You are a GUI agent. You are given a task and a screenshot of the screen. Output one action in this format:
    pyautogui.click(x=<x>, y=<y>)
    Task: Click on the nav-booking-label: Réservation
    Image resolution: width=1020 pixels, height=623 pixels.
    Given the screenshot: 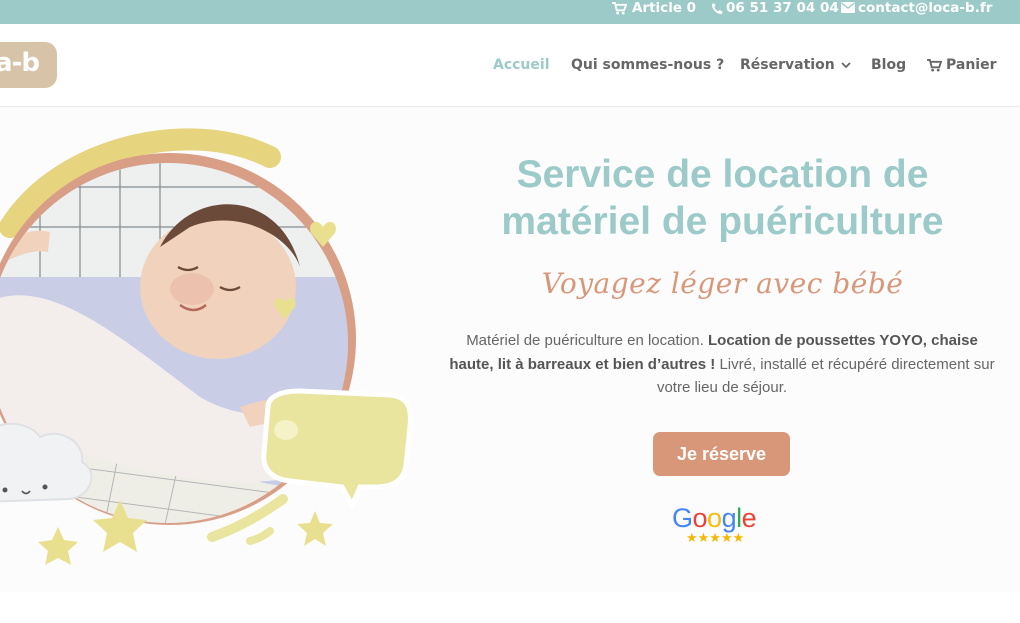 What is the action you would take?
    pyautogui.click(x=787, y=65)
    